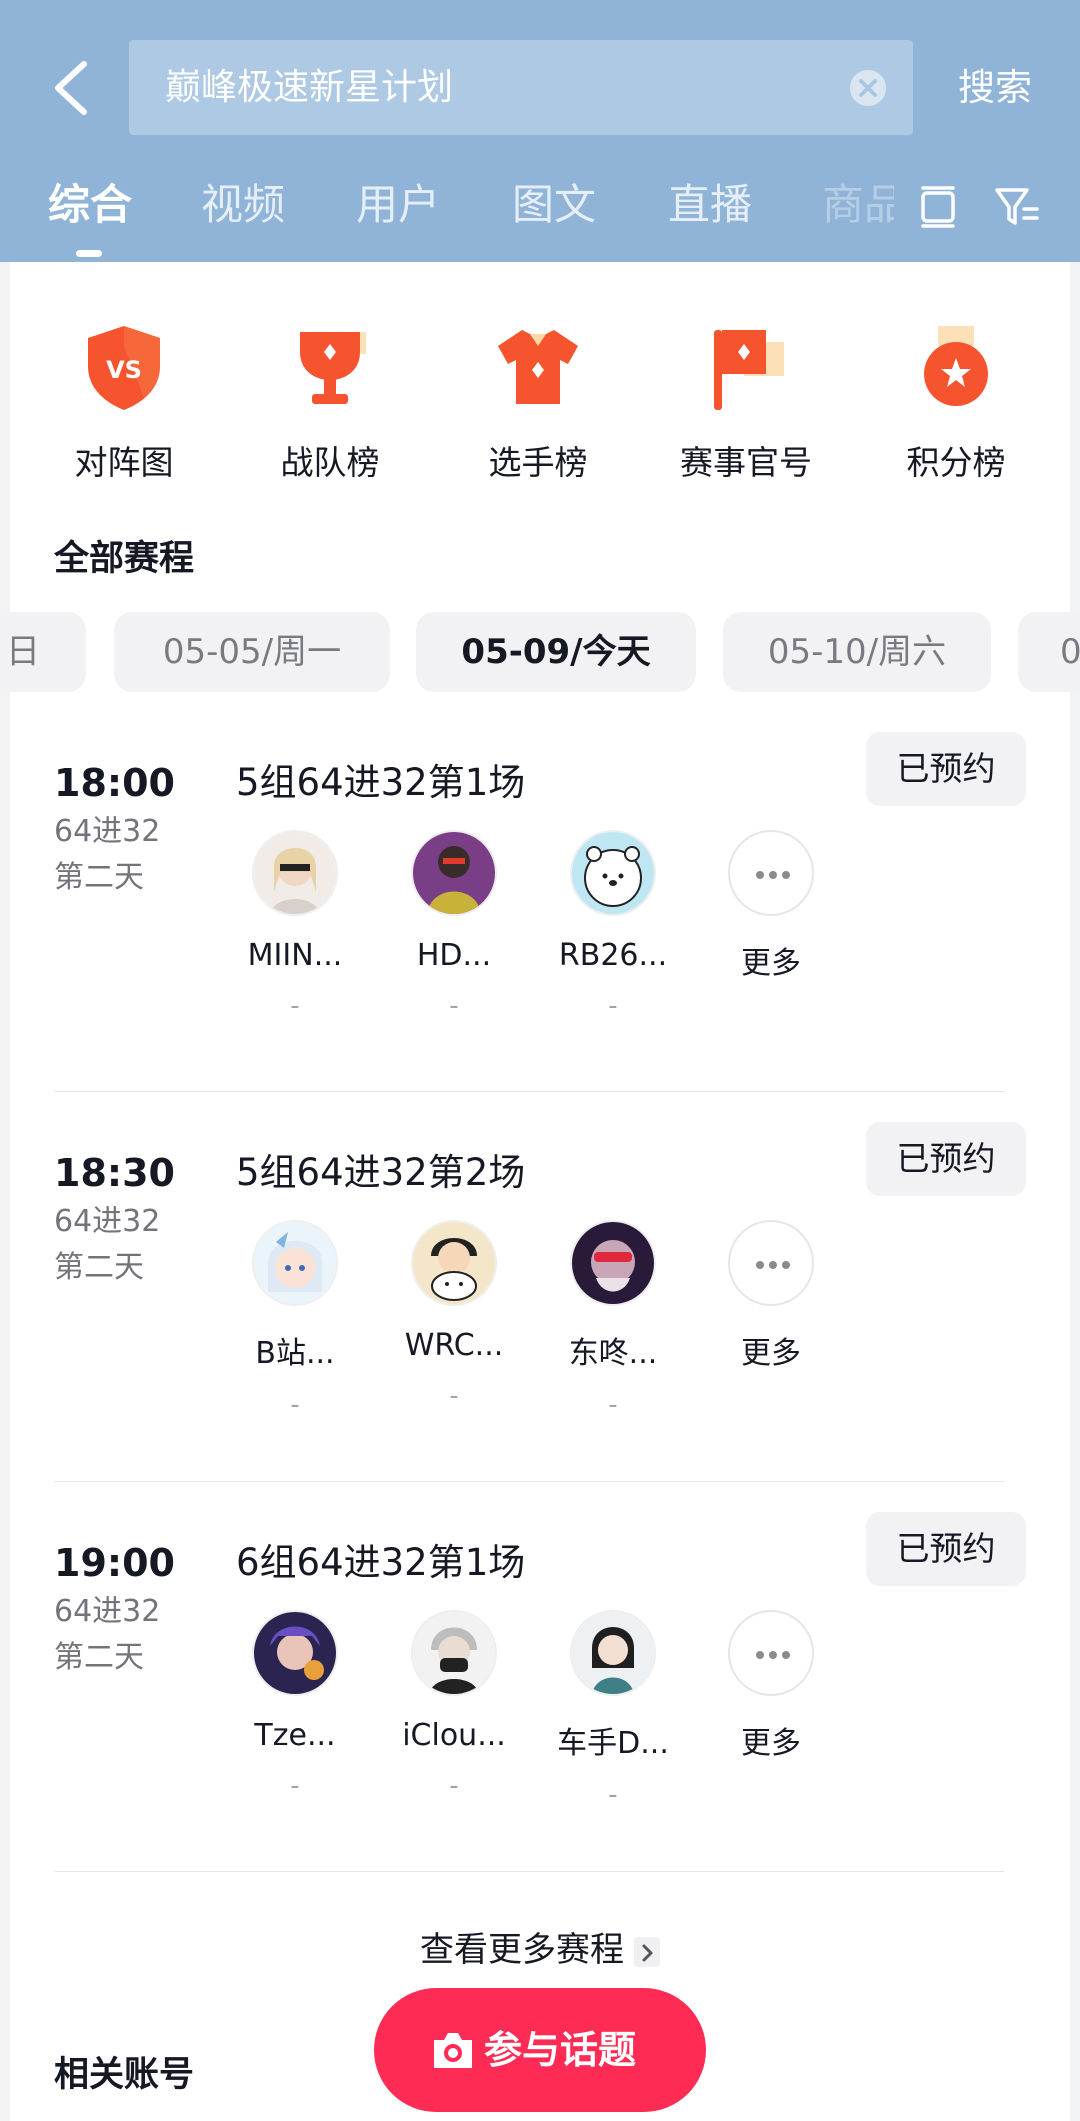  I want to click on trophy-icon, so click(333, 368).